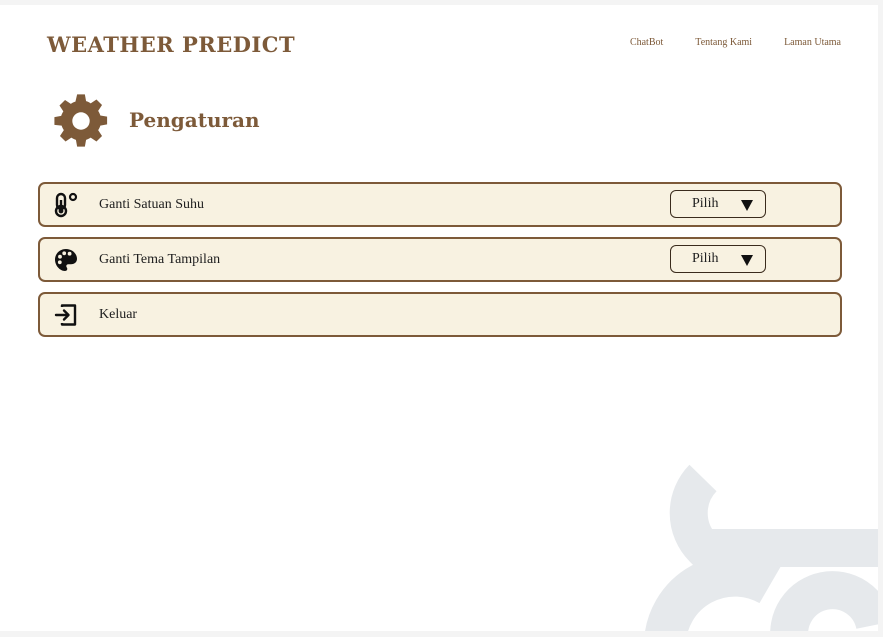 Image resolution: width=883 pixels, height=637 pixels. I want to click on setting-row-temperature-unit: Ganti Satuan Suhu Pilih, so click(440, 204).